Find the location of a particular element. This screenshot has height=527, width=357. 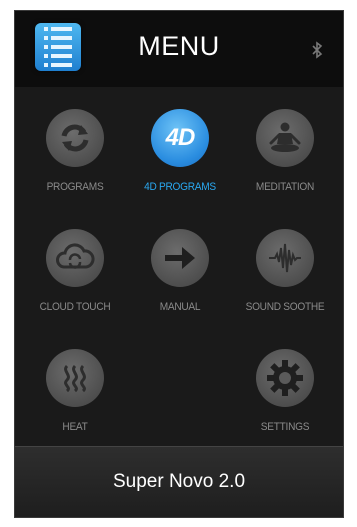

program-label: PROGRAMS is located at coordinates (75, 187).